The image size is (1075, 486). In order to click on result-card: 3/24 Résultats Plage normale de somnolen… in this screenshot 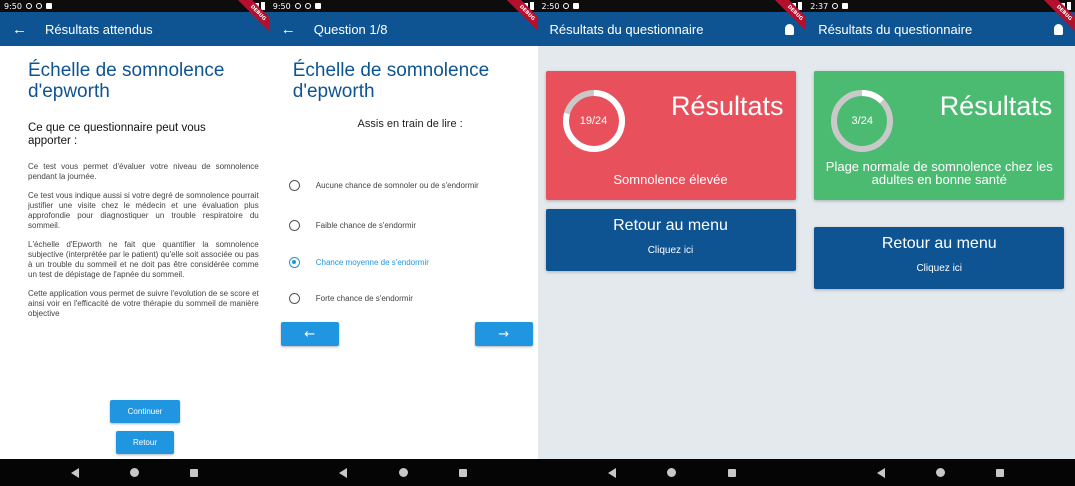, I will do `click(939, 135)`.